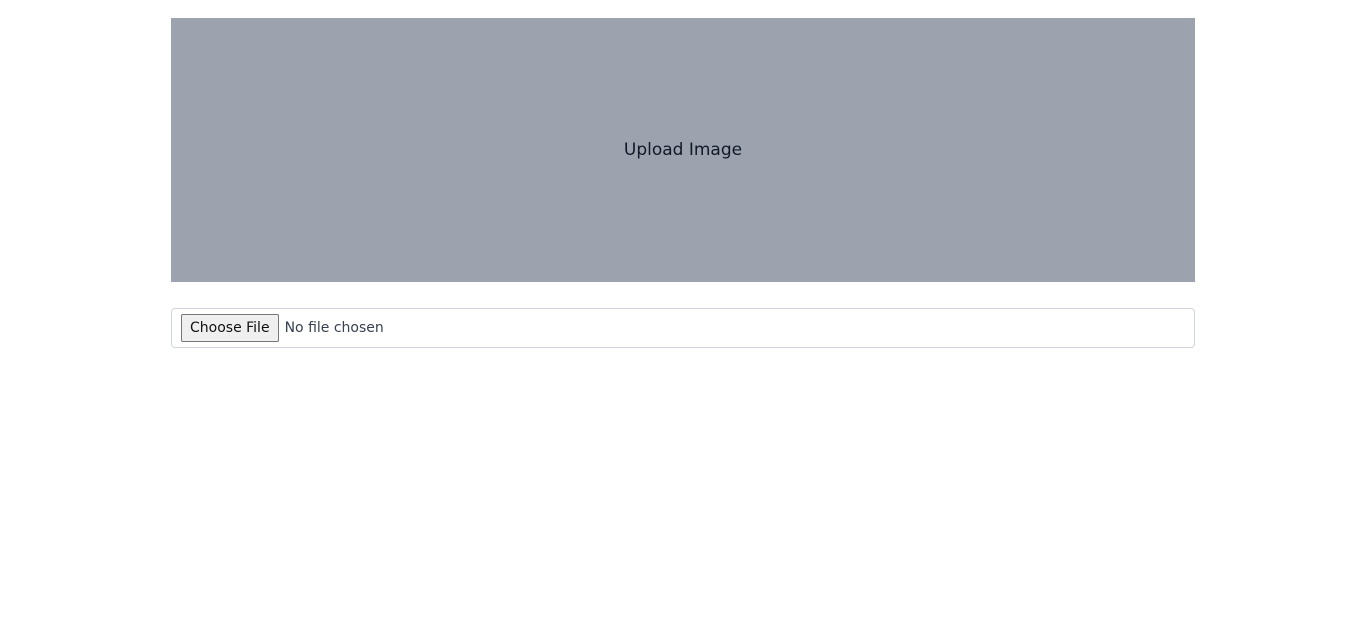 The width and height of the screenshot is (1366, 630). I want to click on file-status-text: No file chosen, so click(334, 328).